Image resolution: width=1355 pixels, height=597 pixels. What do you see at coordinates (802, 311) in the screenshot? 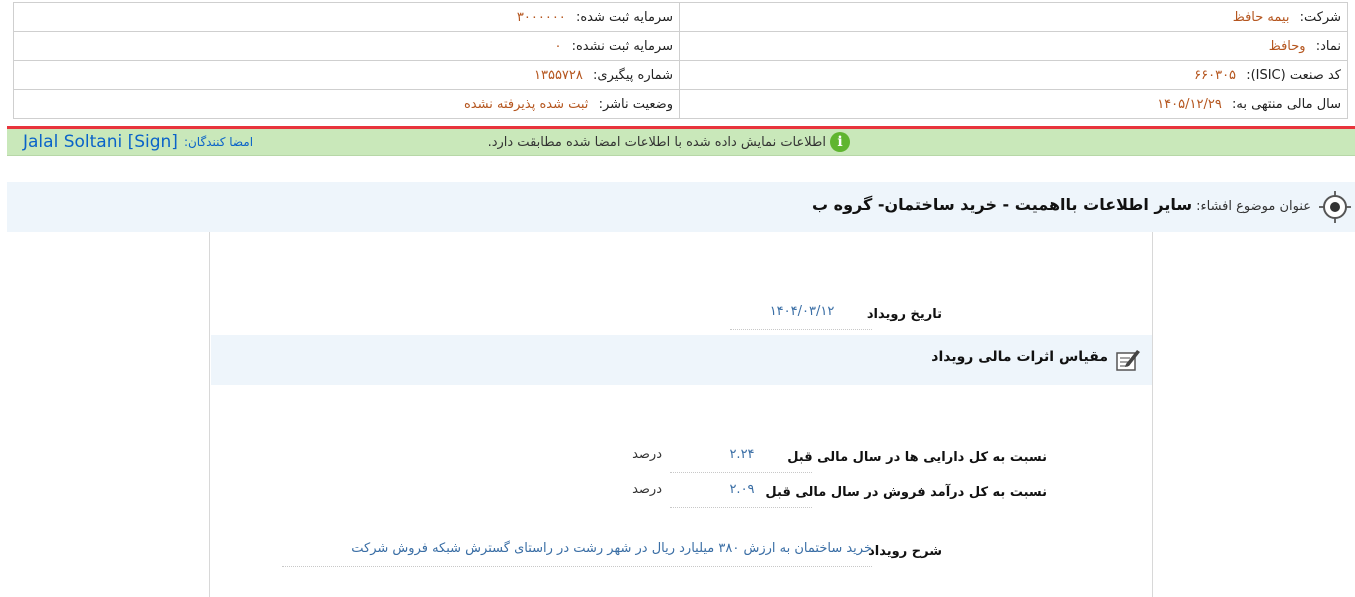
I see `event-date-value: ۱۴۰۴/۰۳/۱۲` at bounding box center [802, 311].